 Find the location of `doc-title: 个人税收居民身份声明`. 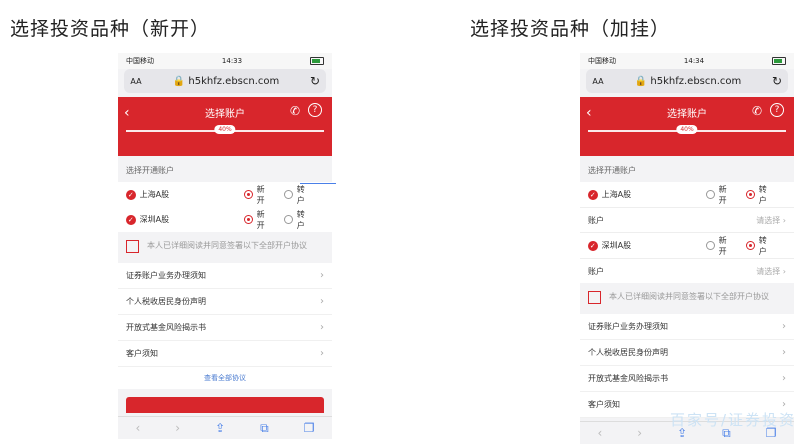

doc-title: 个人税收居民身份声明 is located at coordinates (166, 301).